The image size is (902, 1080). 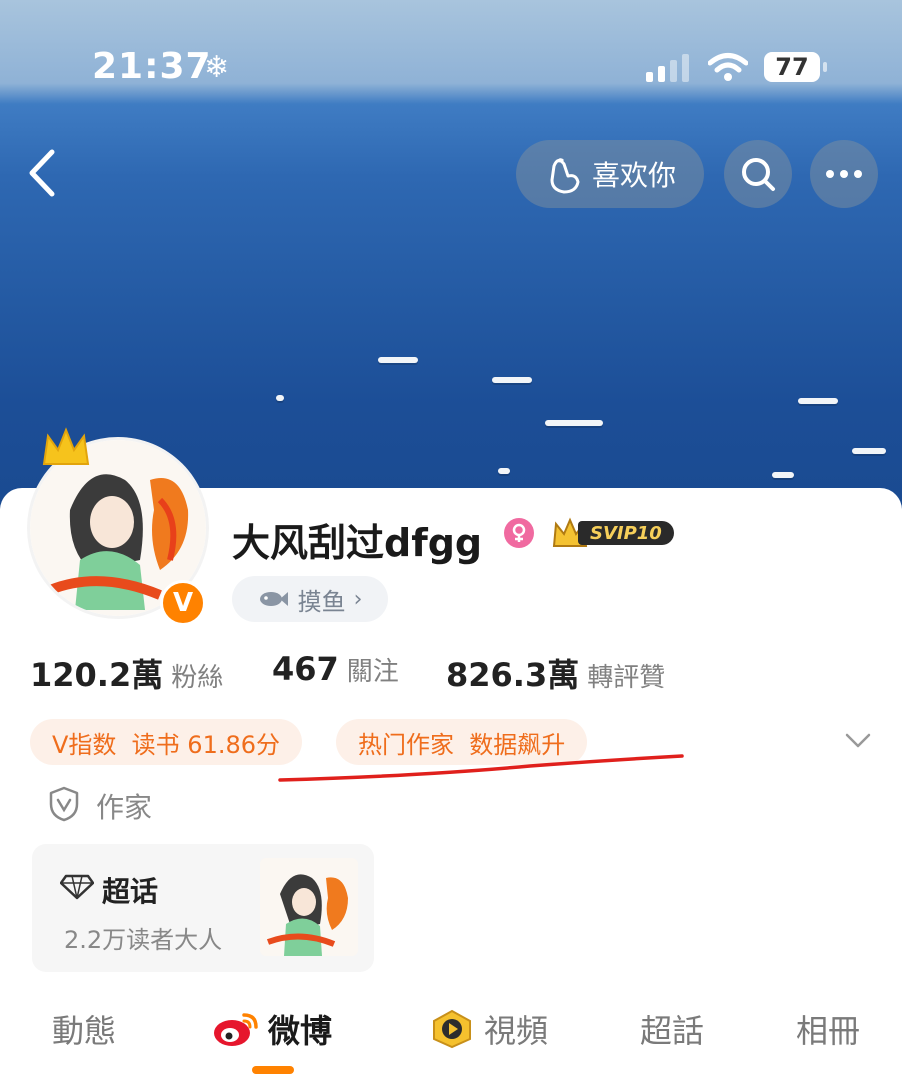 I want to click on super-topic-subtitle: 2.2万读者大人, so click(x=143, y=940).